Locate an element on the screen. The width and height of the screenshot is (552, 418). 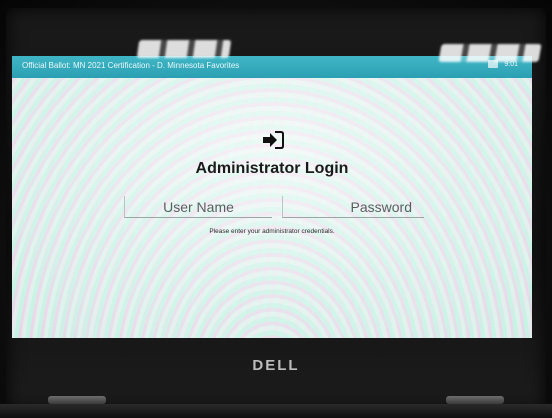
username-input is located at coordinates (198, 207).